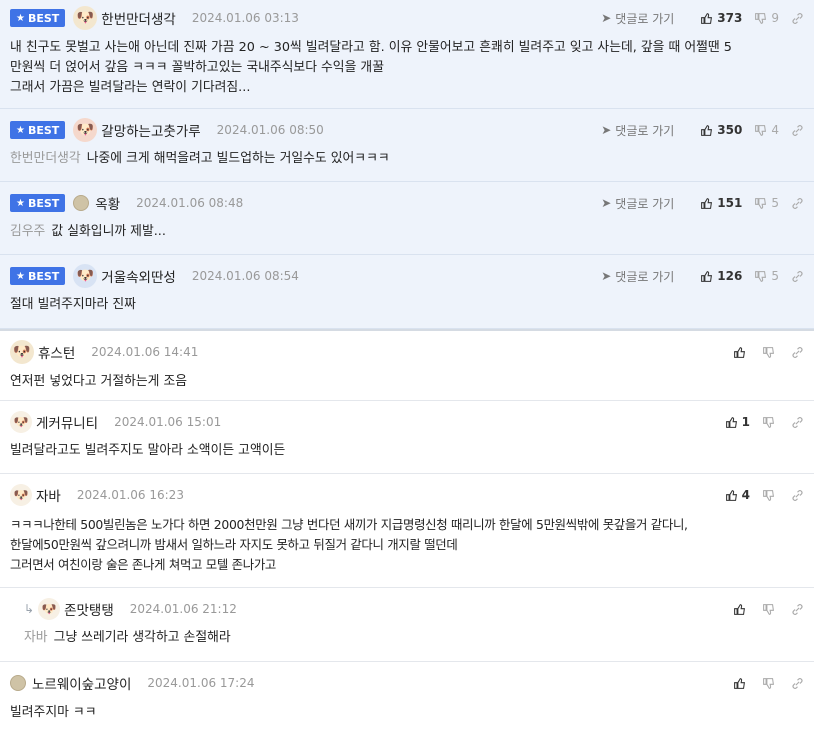  I want to click on nickname: 휴스턴, so click(56, 352).